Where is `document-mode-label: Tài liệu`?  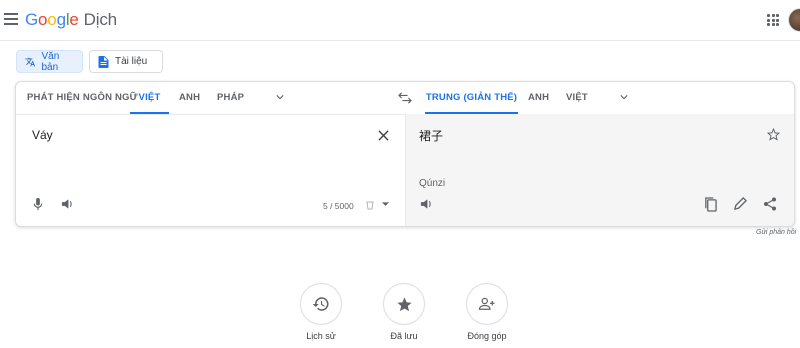
document-mode-label: Tài liệu is located at coordinates (131, 61).